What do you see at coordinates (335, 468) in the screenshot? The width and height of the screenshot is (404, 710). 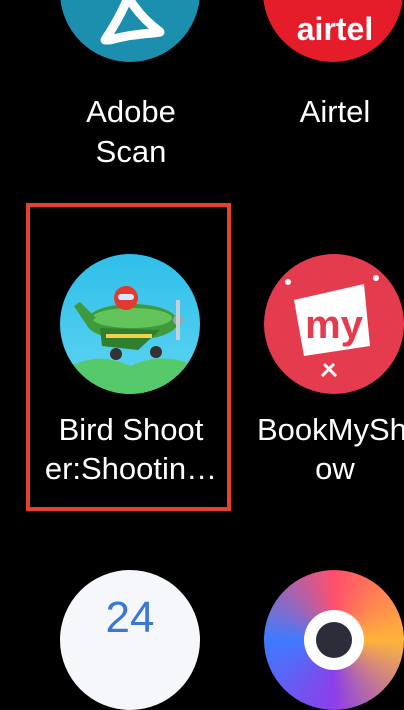 I see `app-label-line2: ow` at bounding box center [335, 468].